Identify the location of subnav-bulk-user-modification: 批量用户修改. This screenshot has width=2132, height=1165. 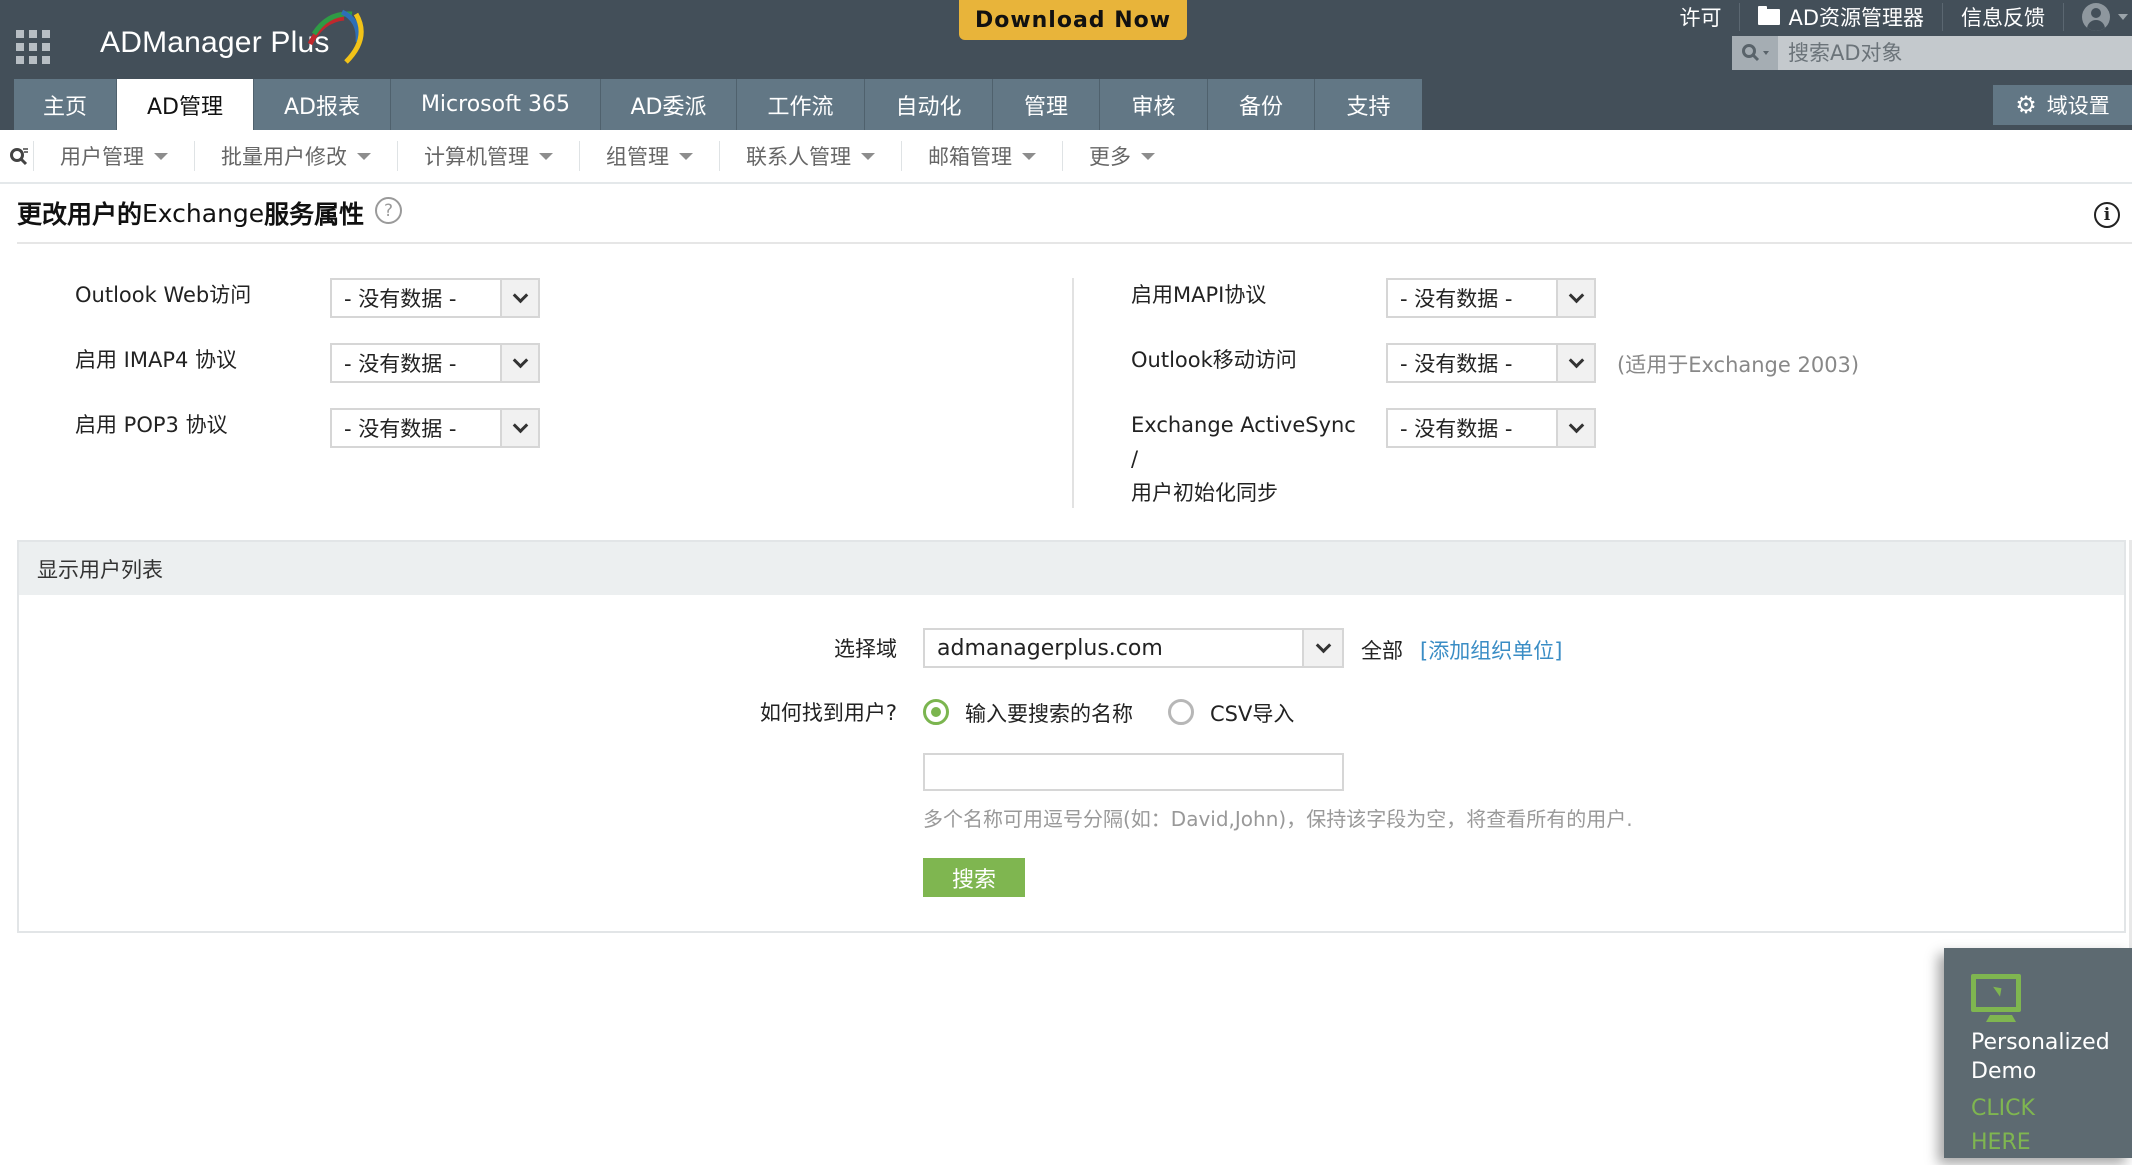
(296, 156).